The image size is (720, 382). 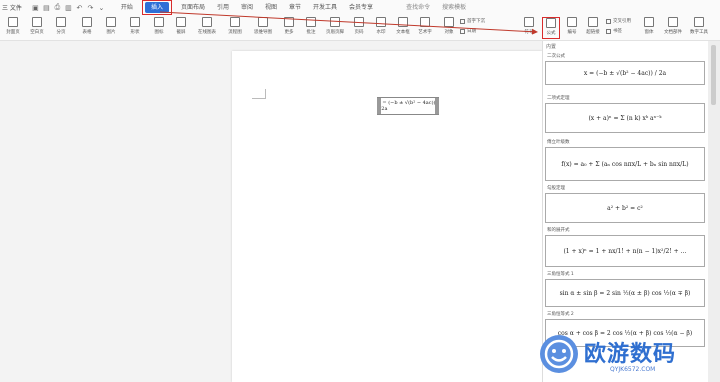 I want to click on header-footer-button: 页眉页脚, so click(x=335, y=28).